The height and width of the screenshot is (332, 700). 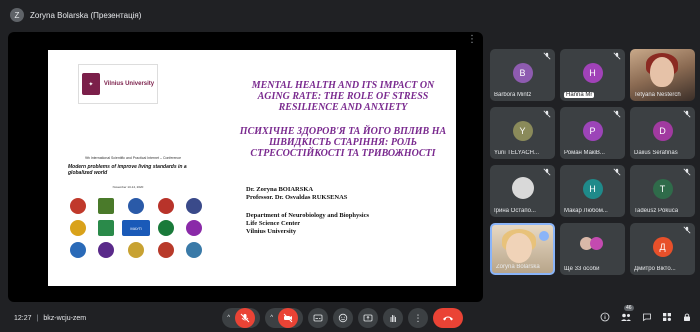 I want to click on participant-name: Daiius Serafinas, so click(x=656, y=153).